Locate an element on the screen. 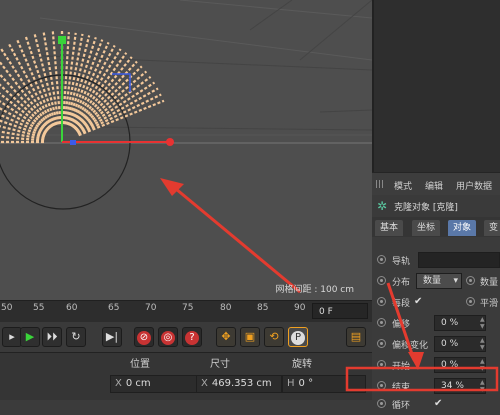  timeline-button: ▤ is located at coordinates (356, 337).